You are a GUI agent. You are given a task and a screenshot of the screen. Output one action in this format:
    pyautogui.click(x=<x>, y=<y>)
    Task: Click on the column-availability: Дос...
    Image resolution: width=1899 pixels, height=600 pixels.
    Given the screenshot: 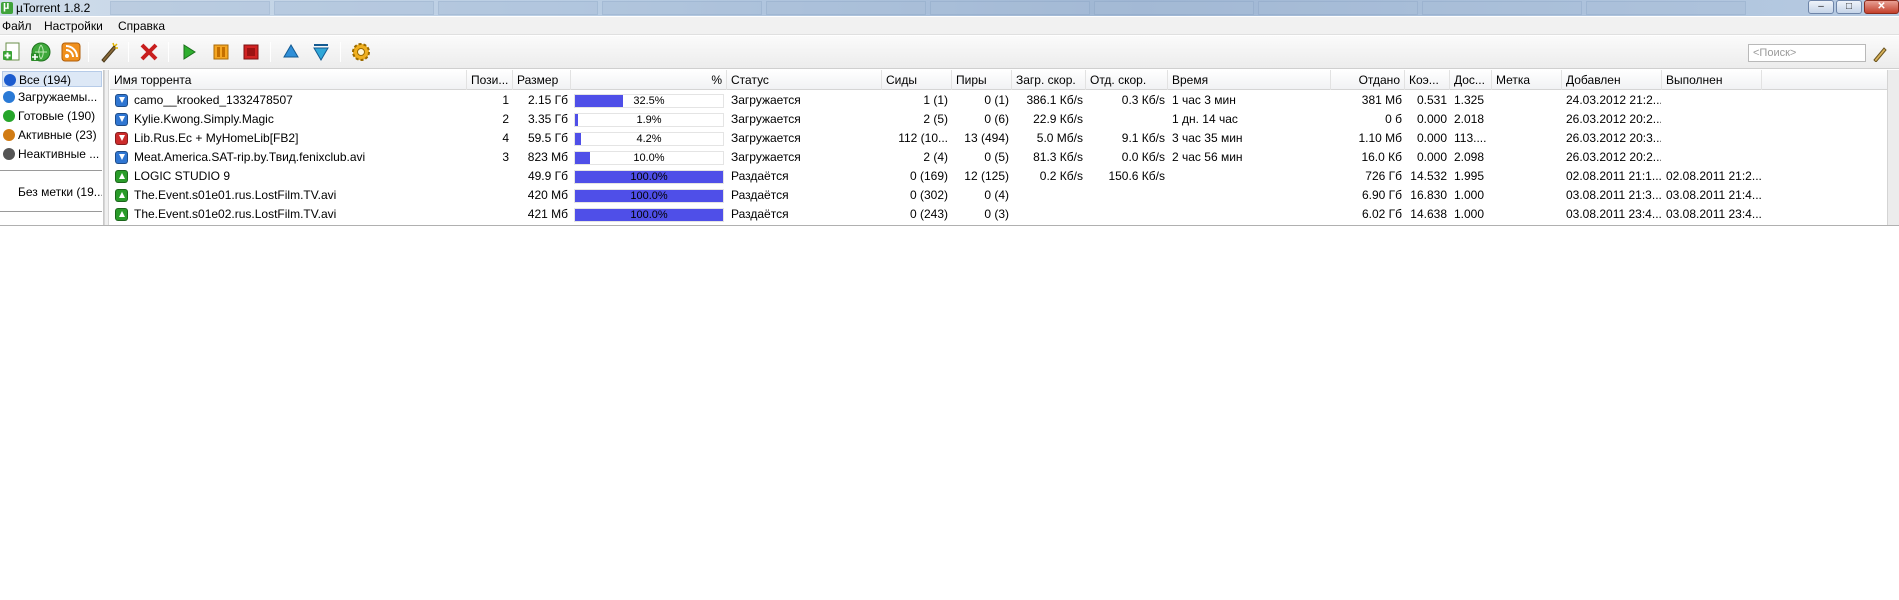 What is the action you would take?
    pyautogui.click(x=1471, y=80)
    